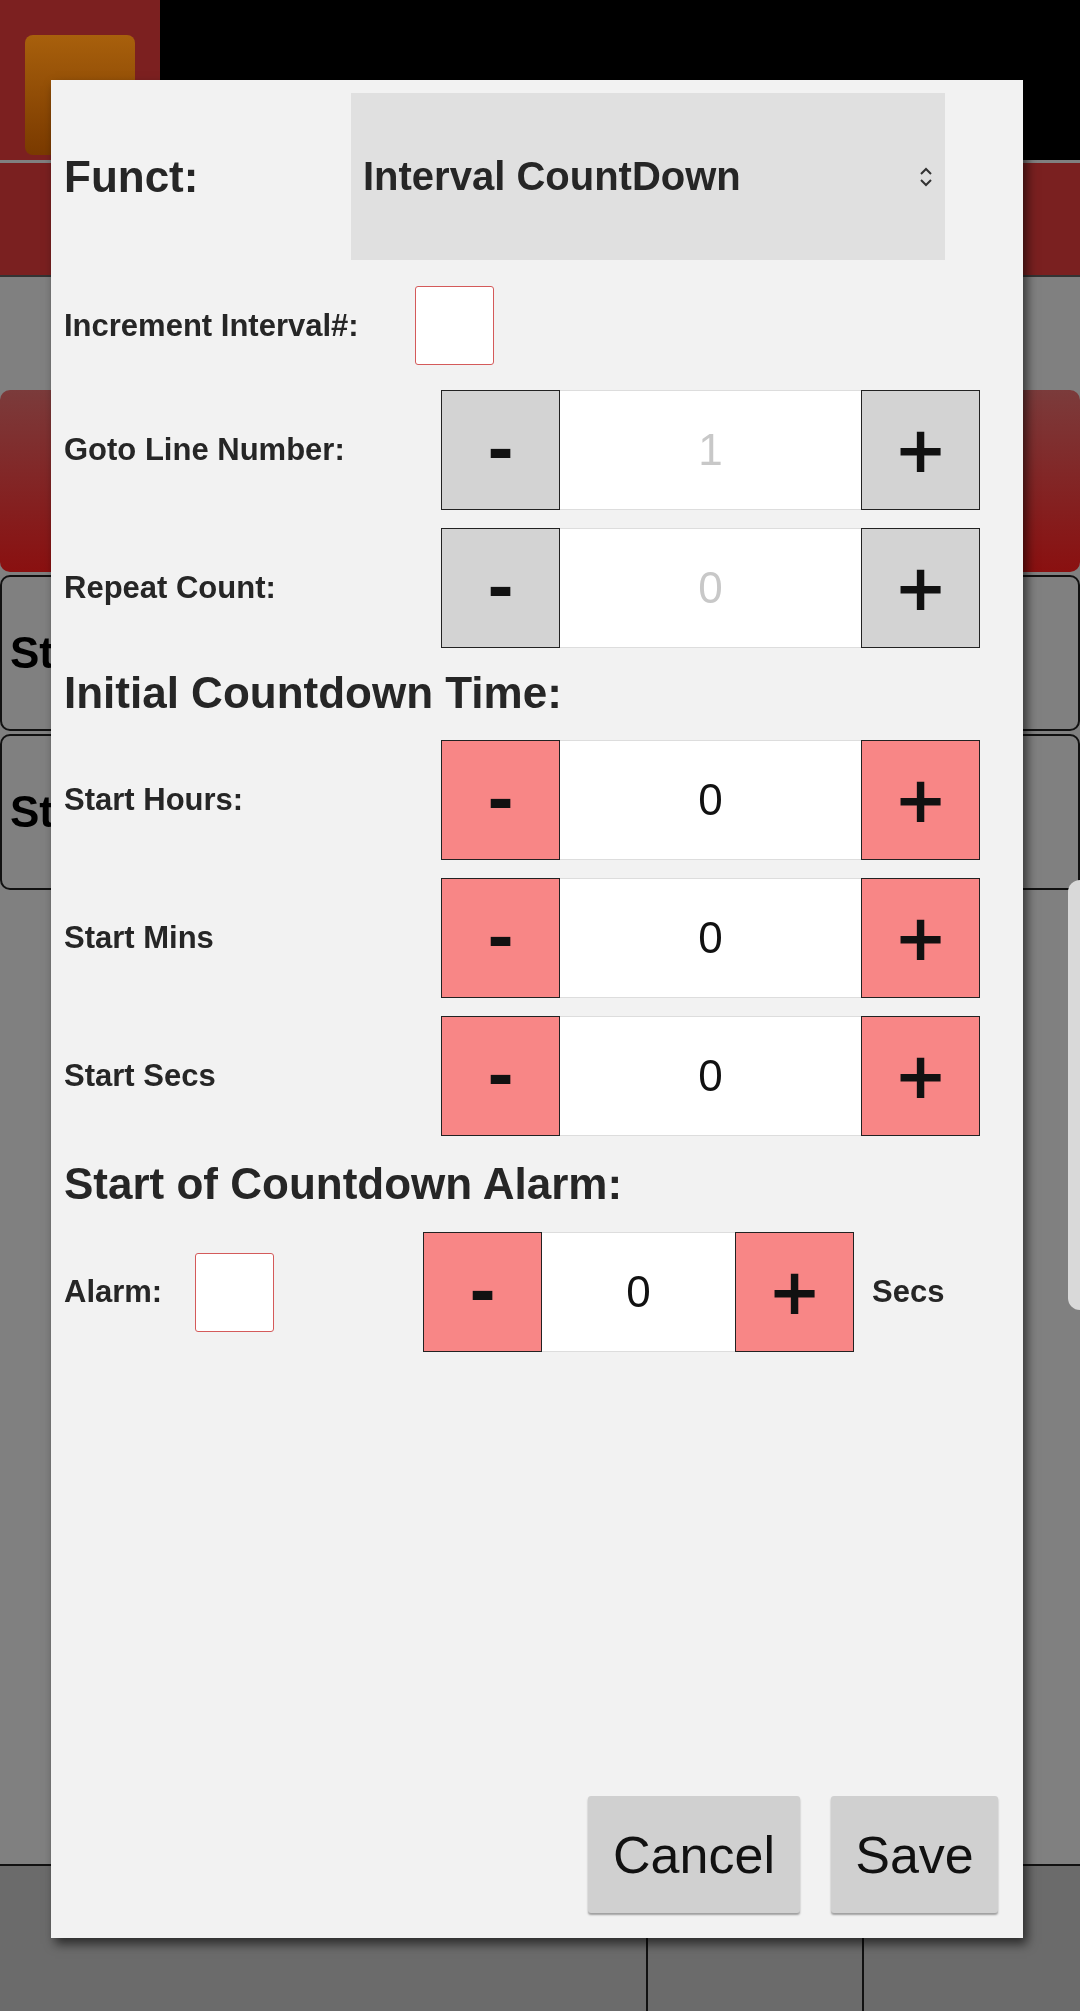 This screenshot has height=2011, width=1080. What do you see at coordinates (114, 1292) in the screenshot?
I see `field-label: Alarm:` at bounding box center [114, 1292].